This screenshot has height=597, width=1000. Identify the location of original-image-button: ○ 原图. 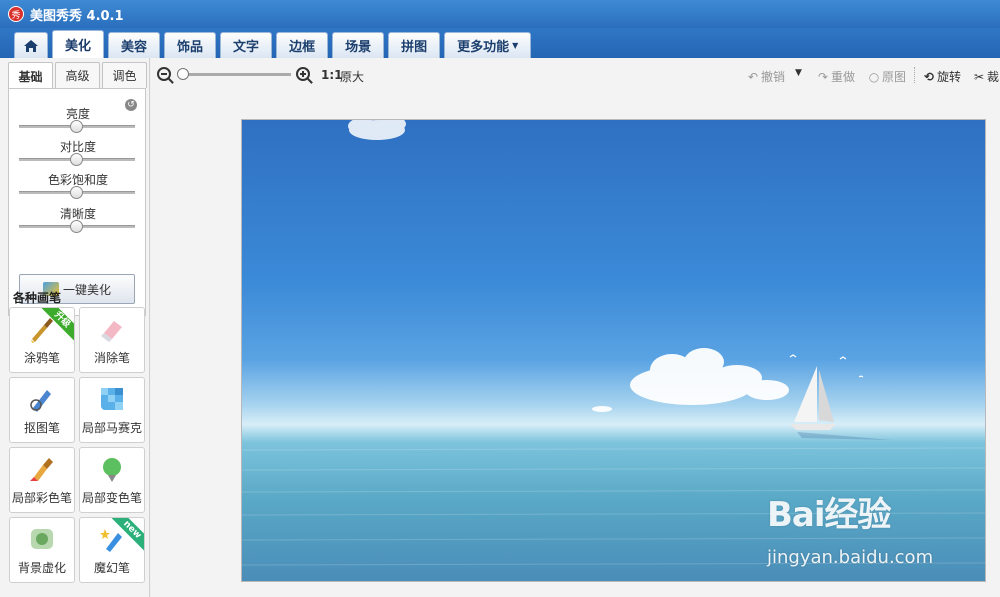
(887, 76).